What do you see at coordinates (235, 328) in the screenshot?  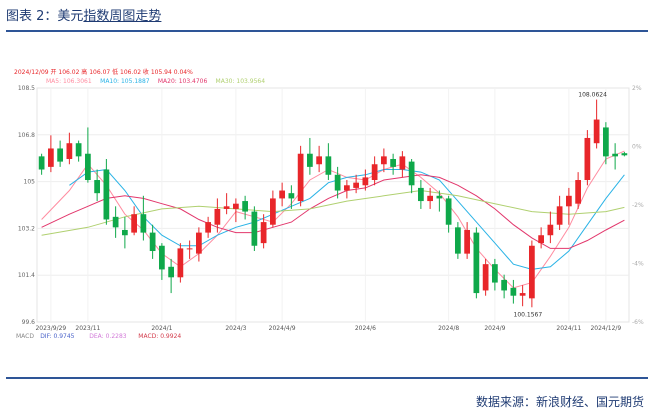 I see `x-tick-label: 2024/3` at bounding box center [235, 328].